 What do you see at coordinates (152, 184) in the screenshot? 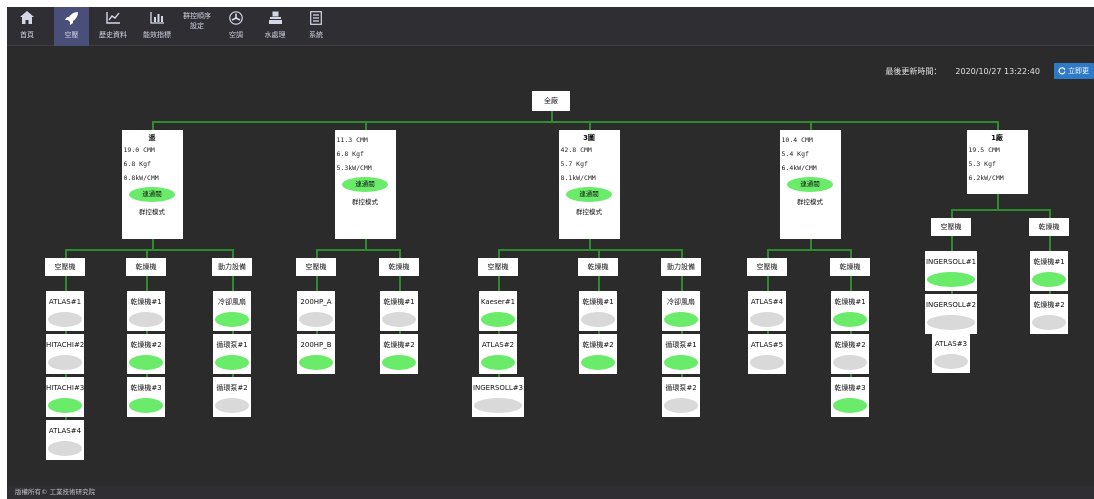
I see `plant-group-card: 遥 19.0 CMM 6.8 Kgf 0.8kW/CMM 連通閥 群控模式` at bounding box center [152, 184].